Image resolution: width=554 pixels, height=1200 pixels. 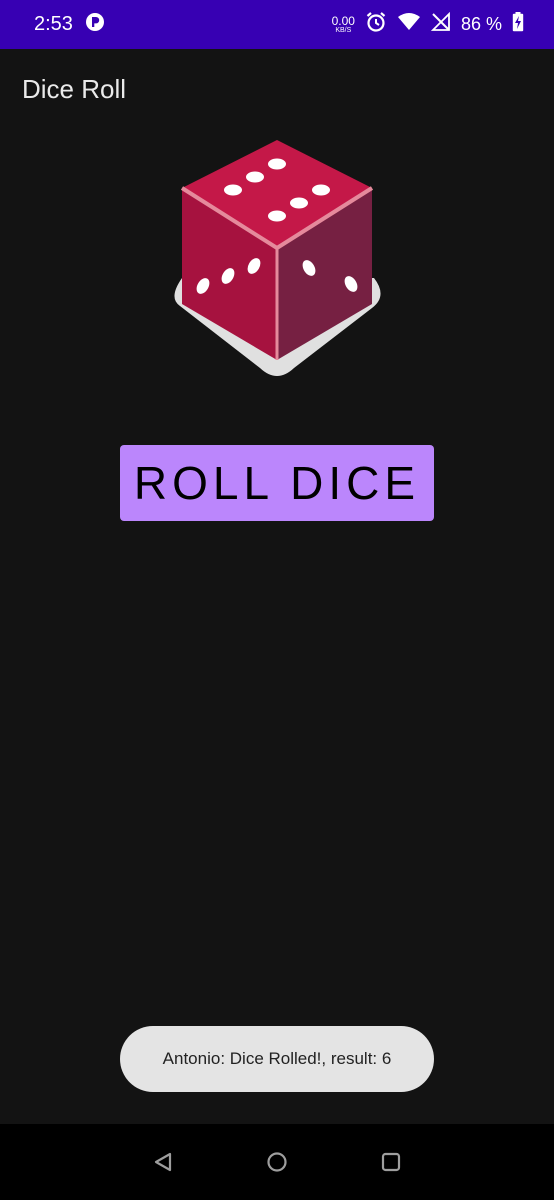 What do you see at coordinates (277, 1059) in the screenshot?
I see `toast-message: Antonio: Dice Rolled!, result: 6` at bounding box center [277, 1059].